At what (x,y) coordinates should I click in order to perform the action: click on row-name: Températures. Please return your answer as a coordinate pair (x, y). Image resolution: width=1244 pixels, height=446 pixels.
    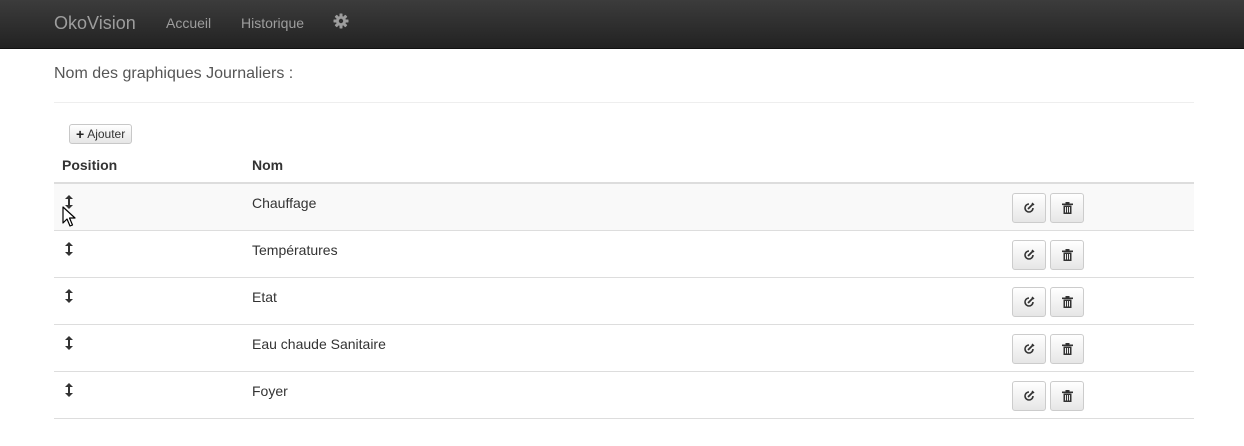
    Looking at the image, I should click on (295, 250).